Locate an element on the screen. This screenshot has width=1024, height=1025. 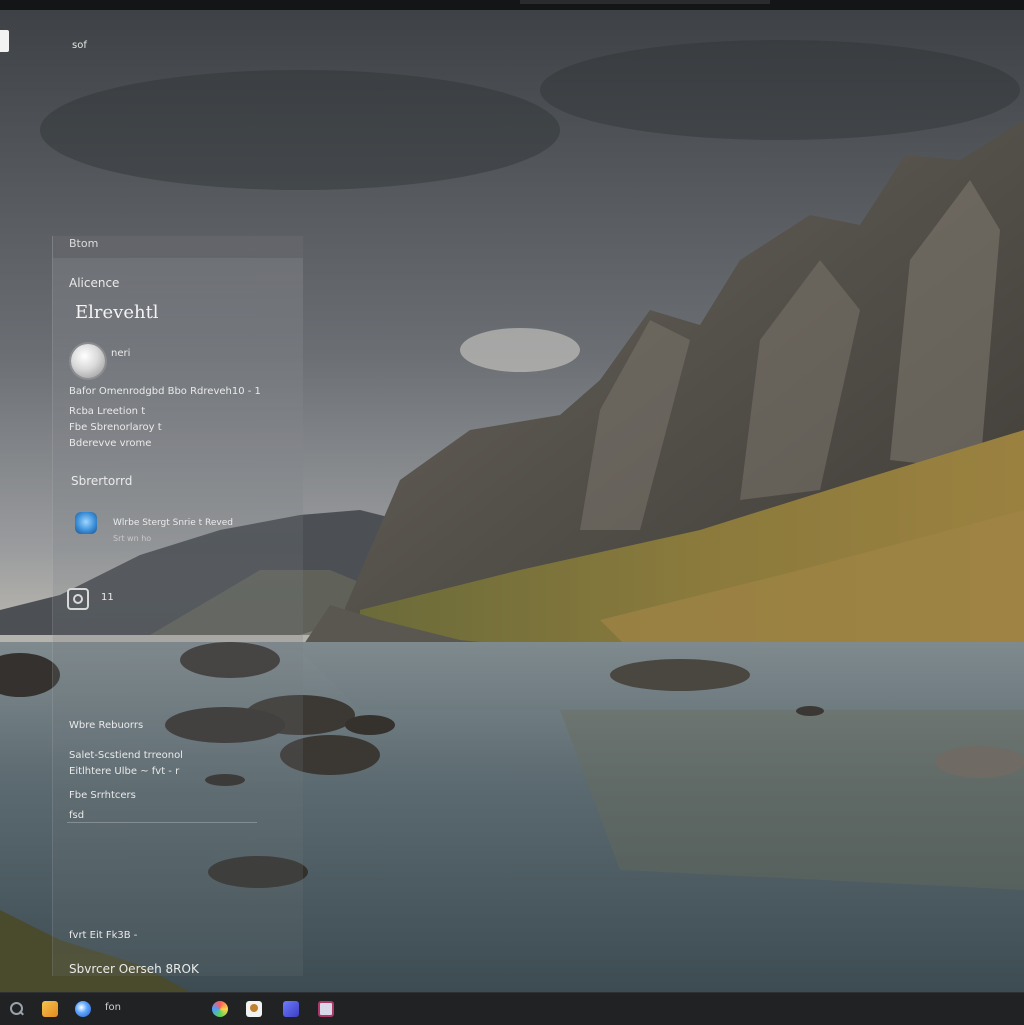
list-item: fsd is located at coordinates (76, 815).